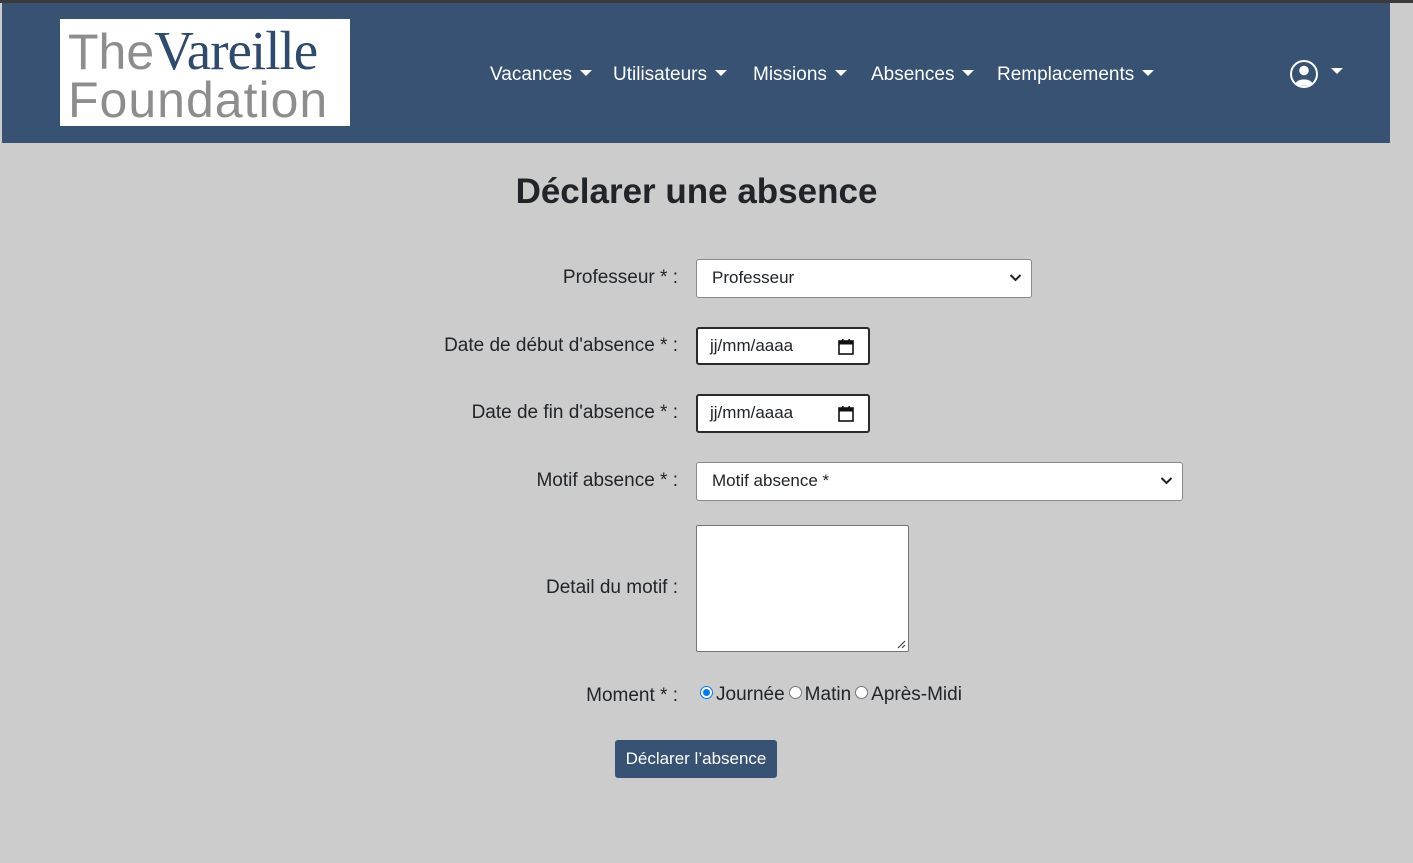 The width and height of the screenshot is (1413, 863). Describe the element at coordinates (913, 74) in the screenshot. I see `nav-absences-label: Absences` at that location.